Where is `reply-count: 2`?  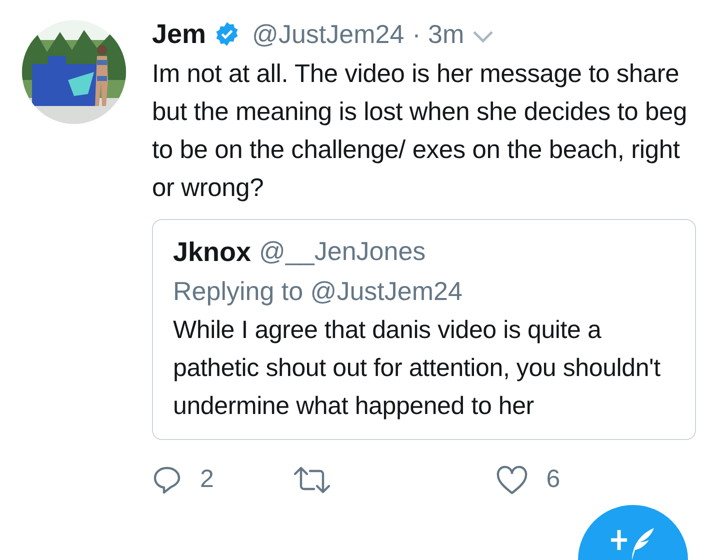
reply-count: 2 is located at coordinates (207, 480).